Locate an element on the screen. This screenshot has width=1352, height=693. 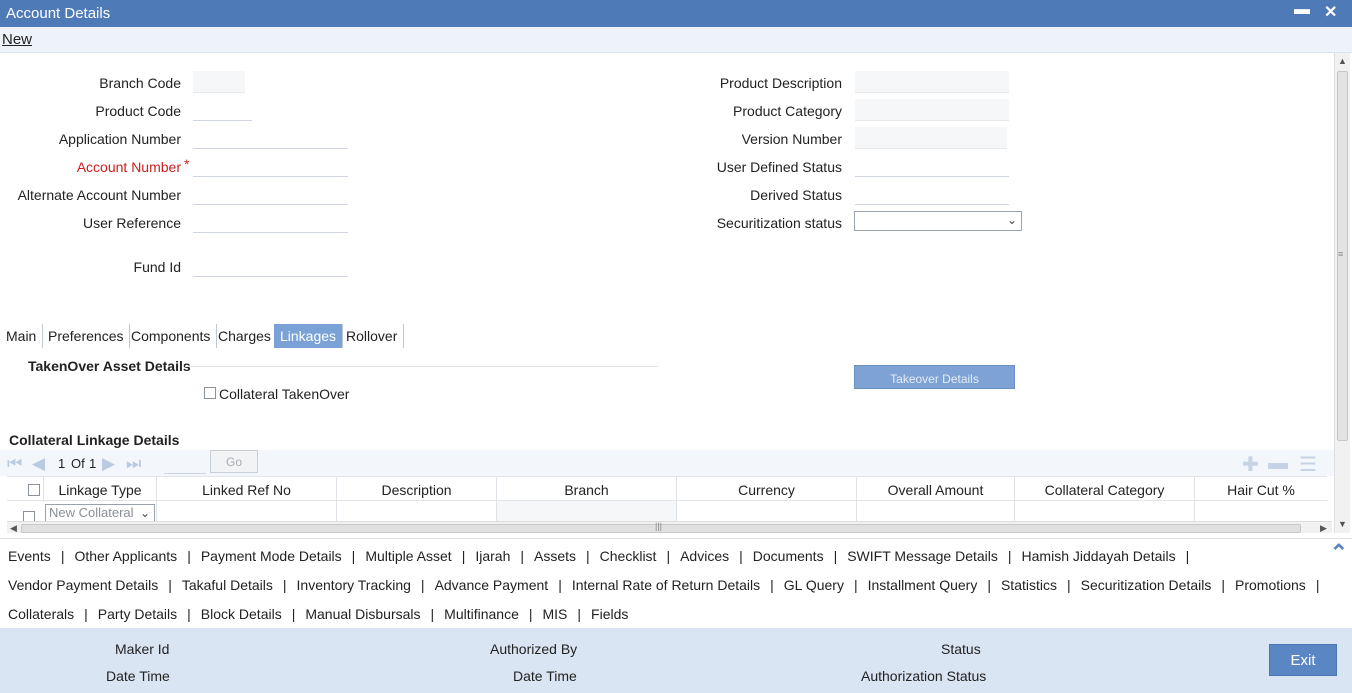
function-link: GL Query is located at coordinates (814, 585).